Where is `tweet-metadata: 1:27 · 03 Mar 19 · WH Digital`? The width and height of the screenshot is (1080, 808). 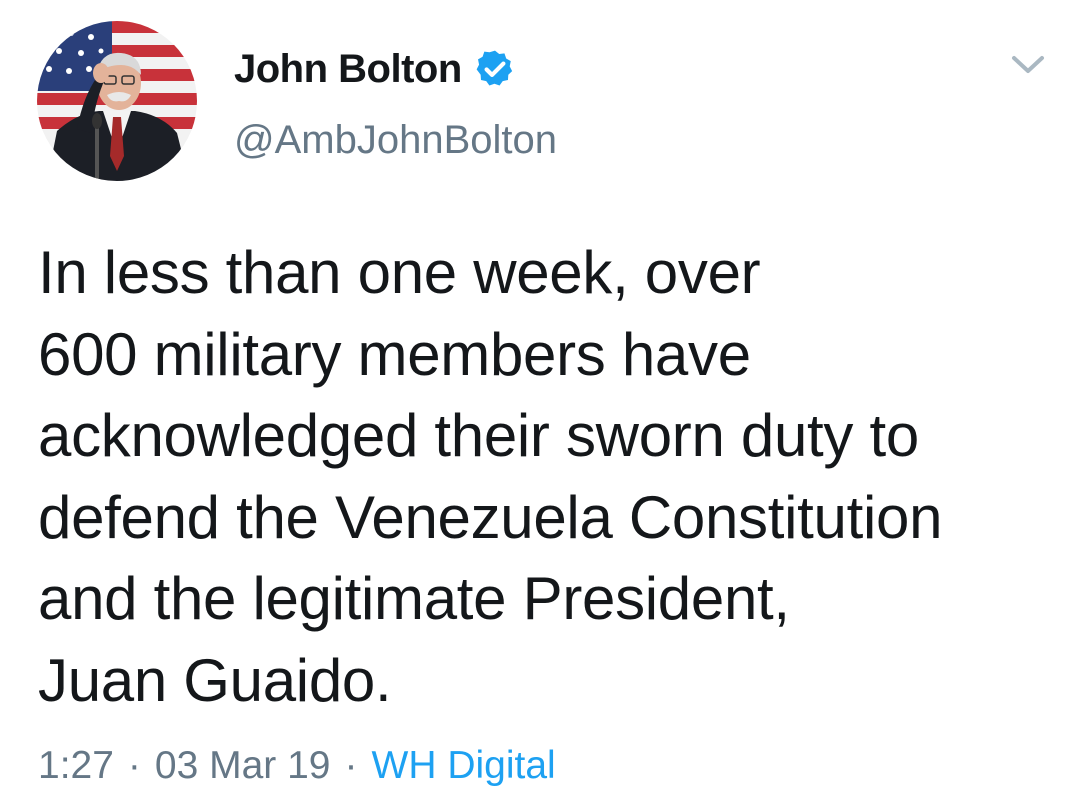
tweet-metadata: 1:27 · 03 Mar 19 · WH Digital is located at coordinates (297, 766).